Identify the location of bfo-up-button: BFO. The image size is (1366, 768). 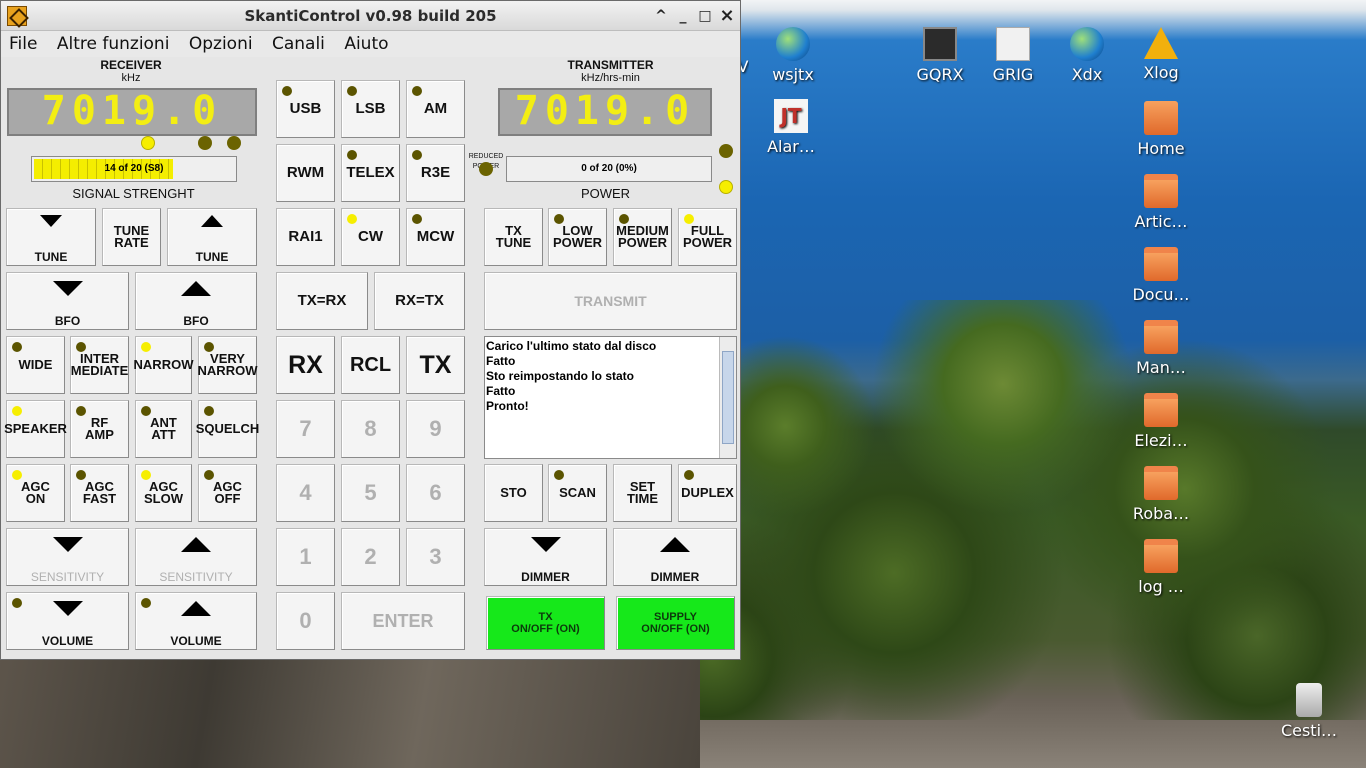
(196, 301).